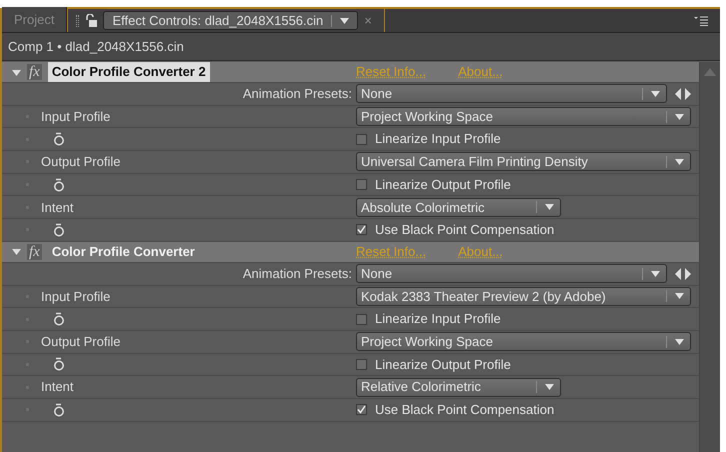  I want to click on dropdown: Absolute Colorimetric, so click(458, 207).